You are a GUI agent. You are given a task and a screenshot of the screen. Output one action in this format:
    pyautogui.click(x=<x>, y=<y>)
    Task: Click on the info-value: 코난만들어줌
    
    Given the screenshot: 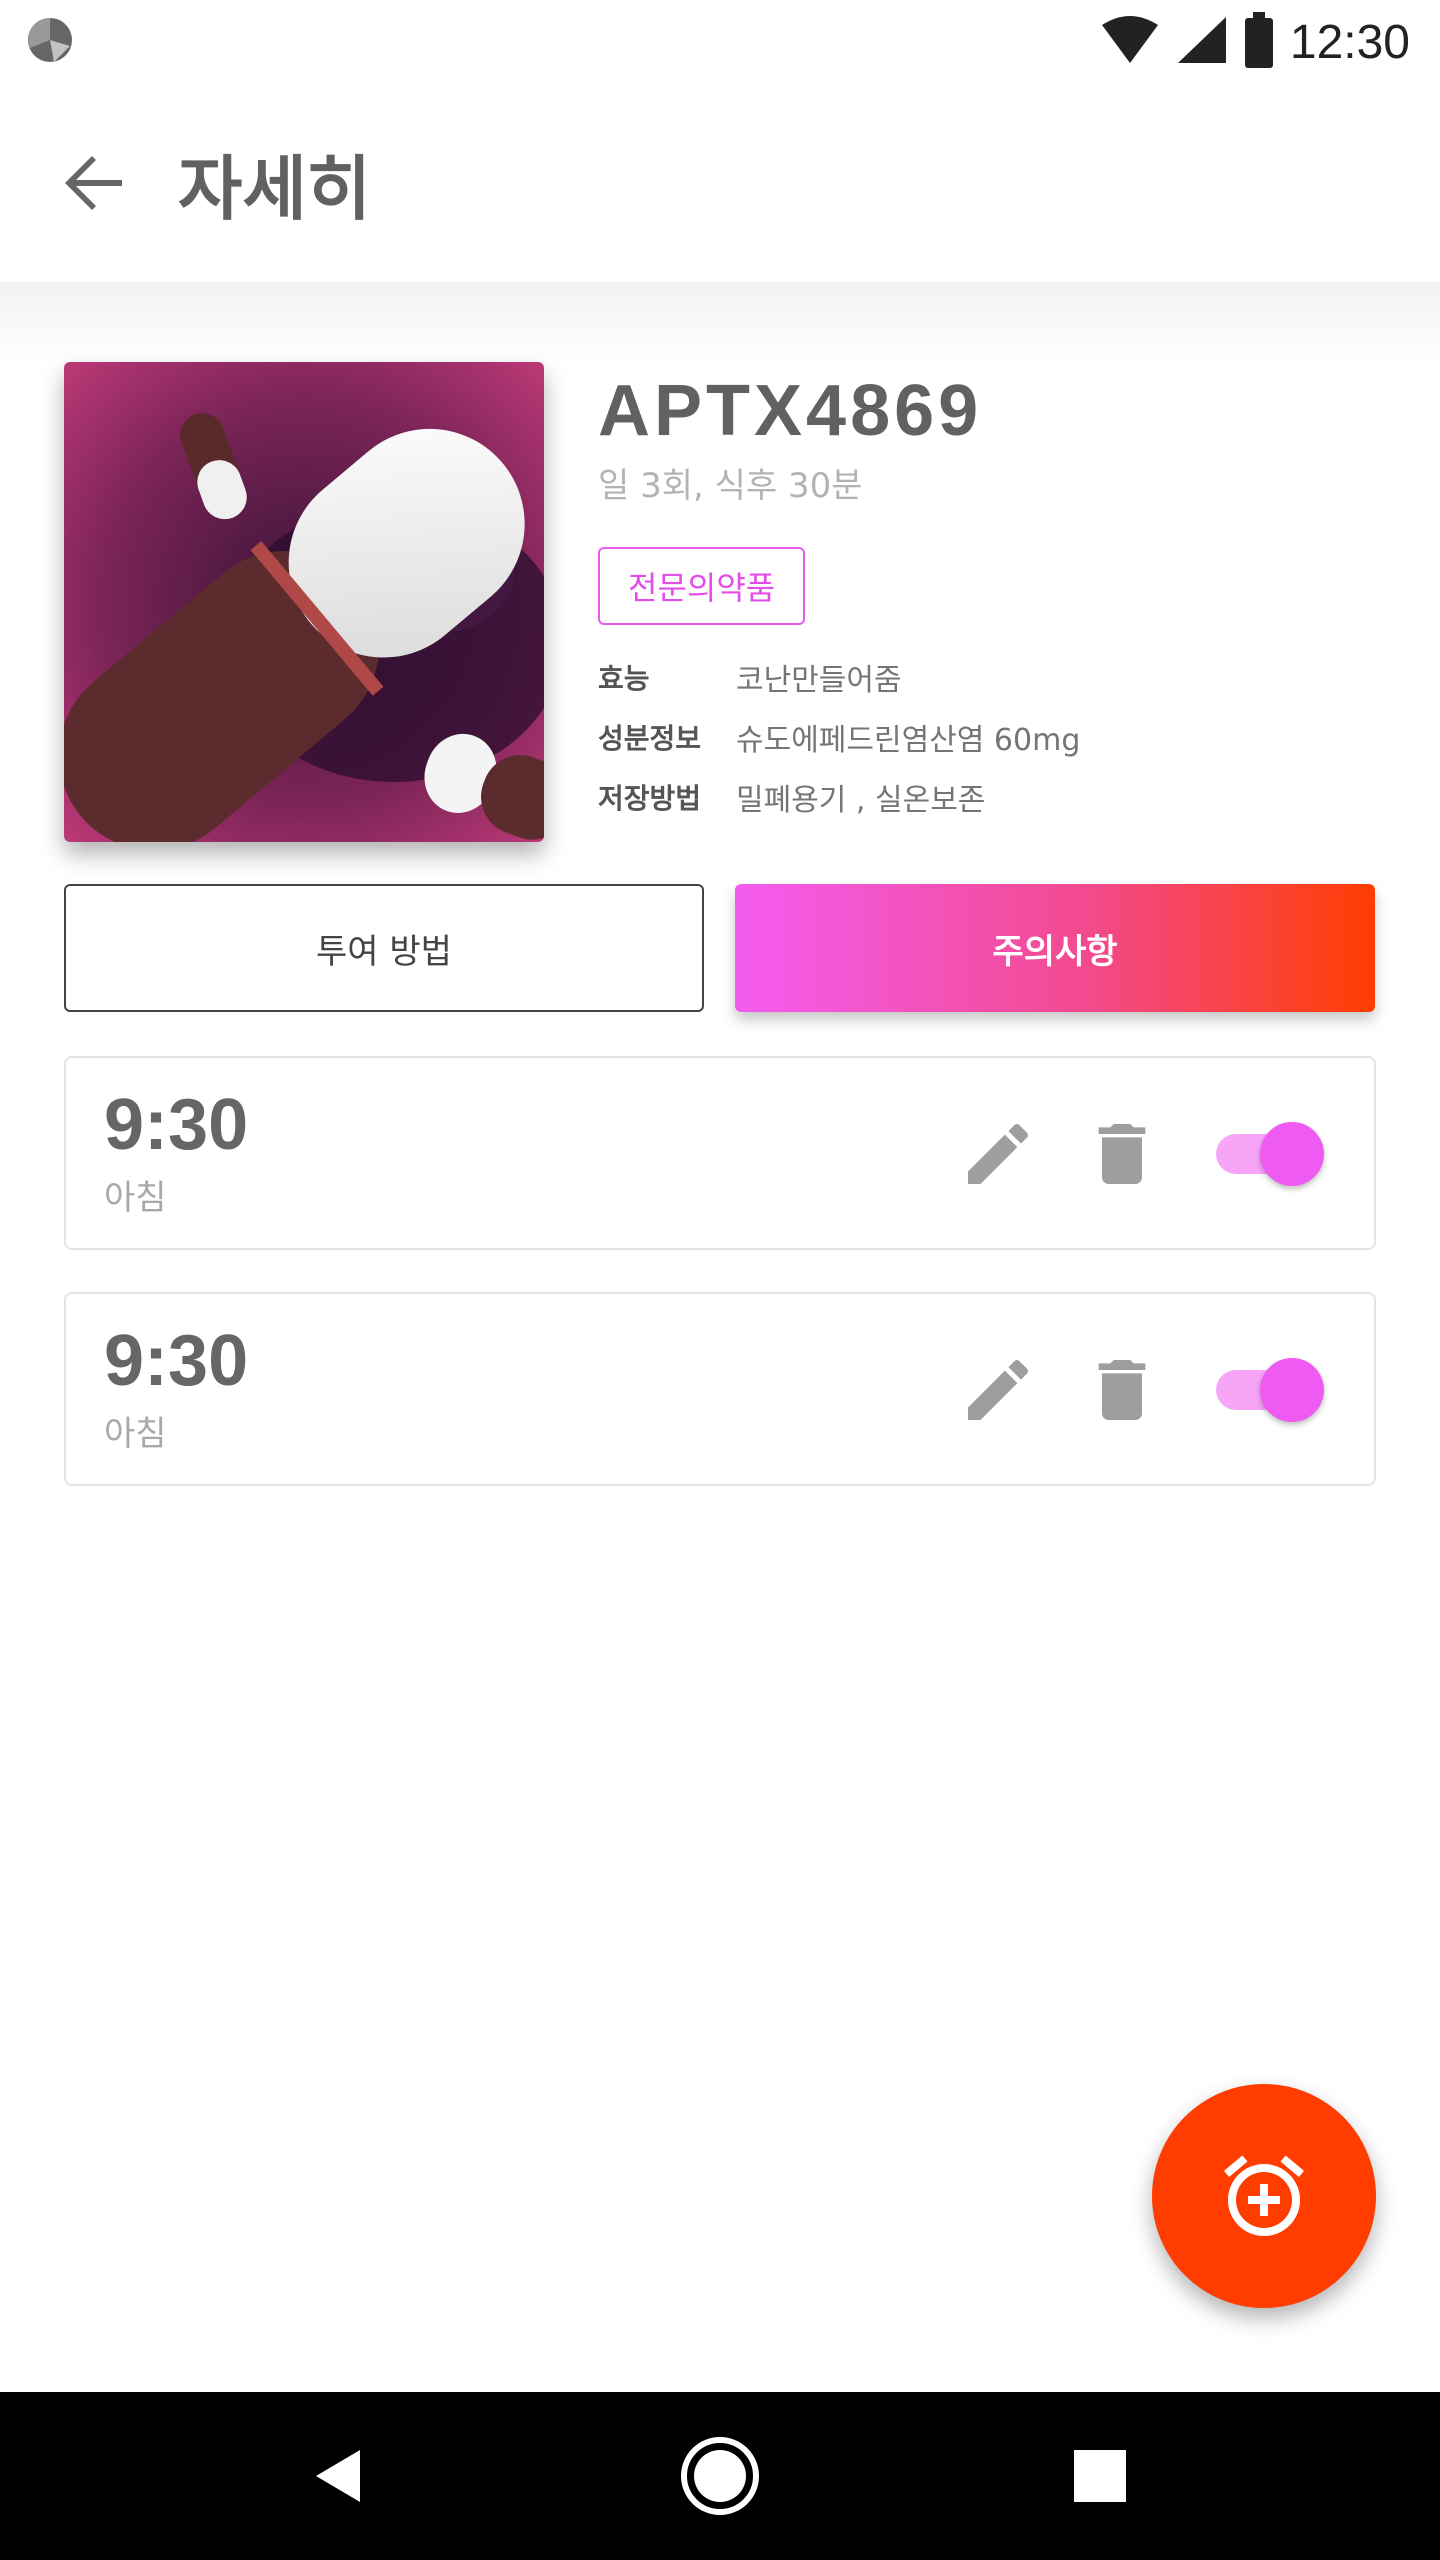 What is the action you would take?
    pyautogui.click(x=819, y=680)
    